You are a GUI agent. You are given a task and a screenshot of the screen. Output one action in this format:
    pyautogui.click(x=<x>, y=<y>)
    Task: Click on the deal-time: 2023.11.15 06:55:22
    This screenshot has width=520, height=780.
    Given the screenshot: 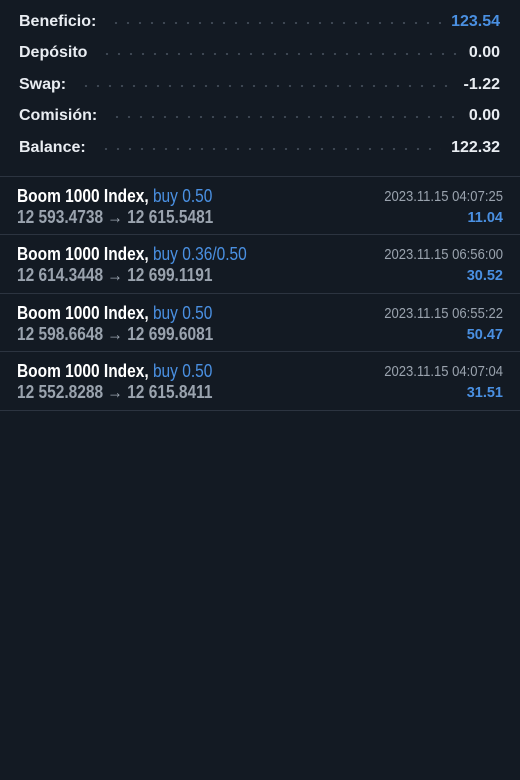 What is the action you would take?
    pyautogui.click(x=443, y=313)
    